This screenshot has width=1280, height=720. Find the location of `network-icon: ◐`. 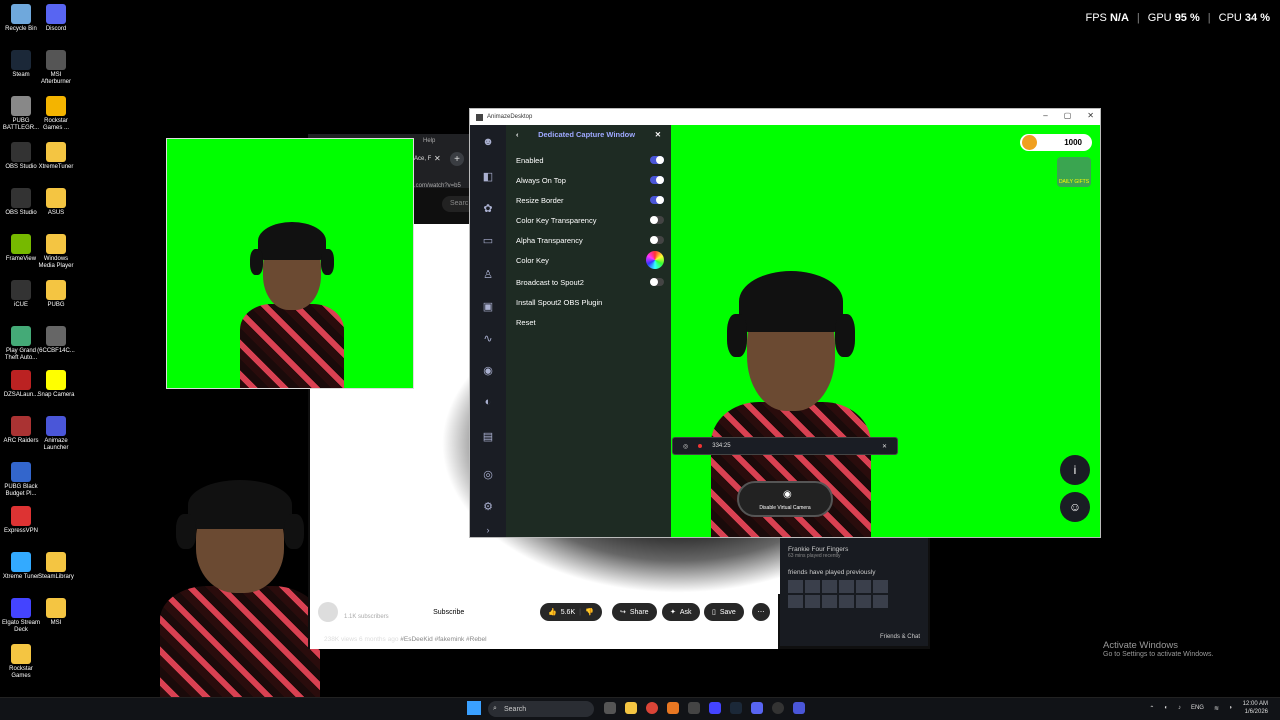

network-icon: ◐ is located at coordinates (1166, 708).